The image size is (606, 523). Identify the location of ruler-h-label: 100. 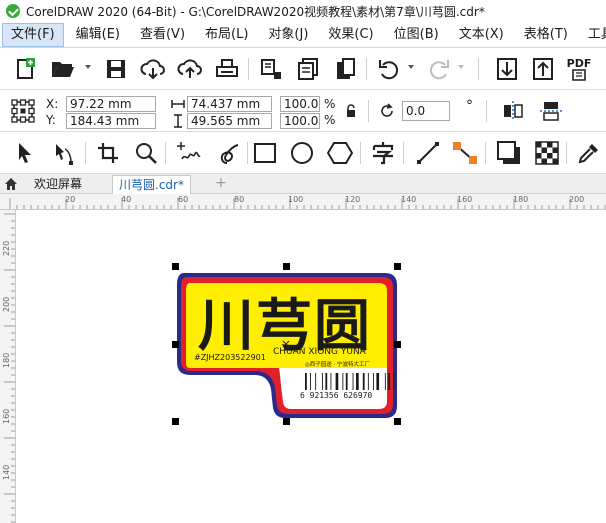
(296, 199).